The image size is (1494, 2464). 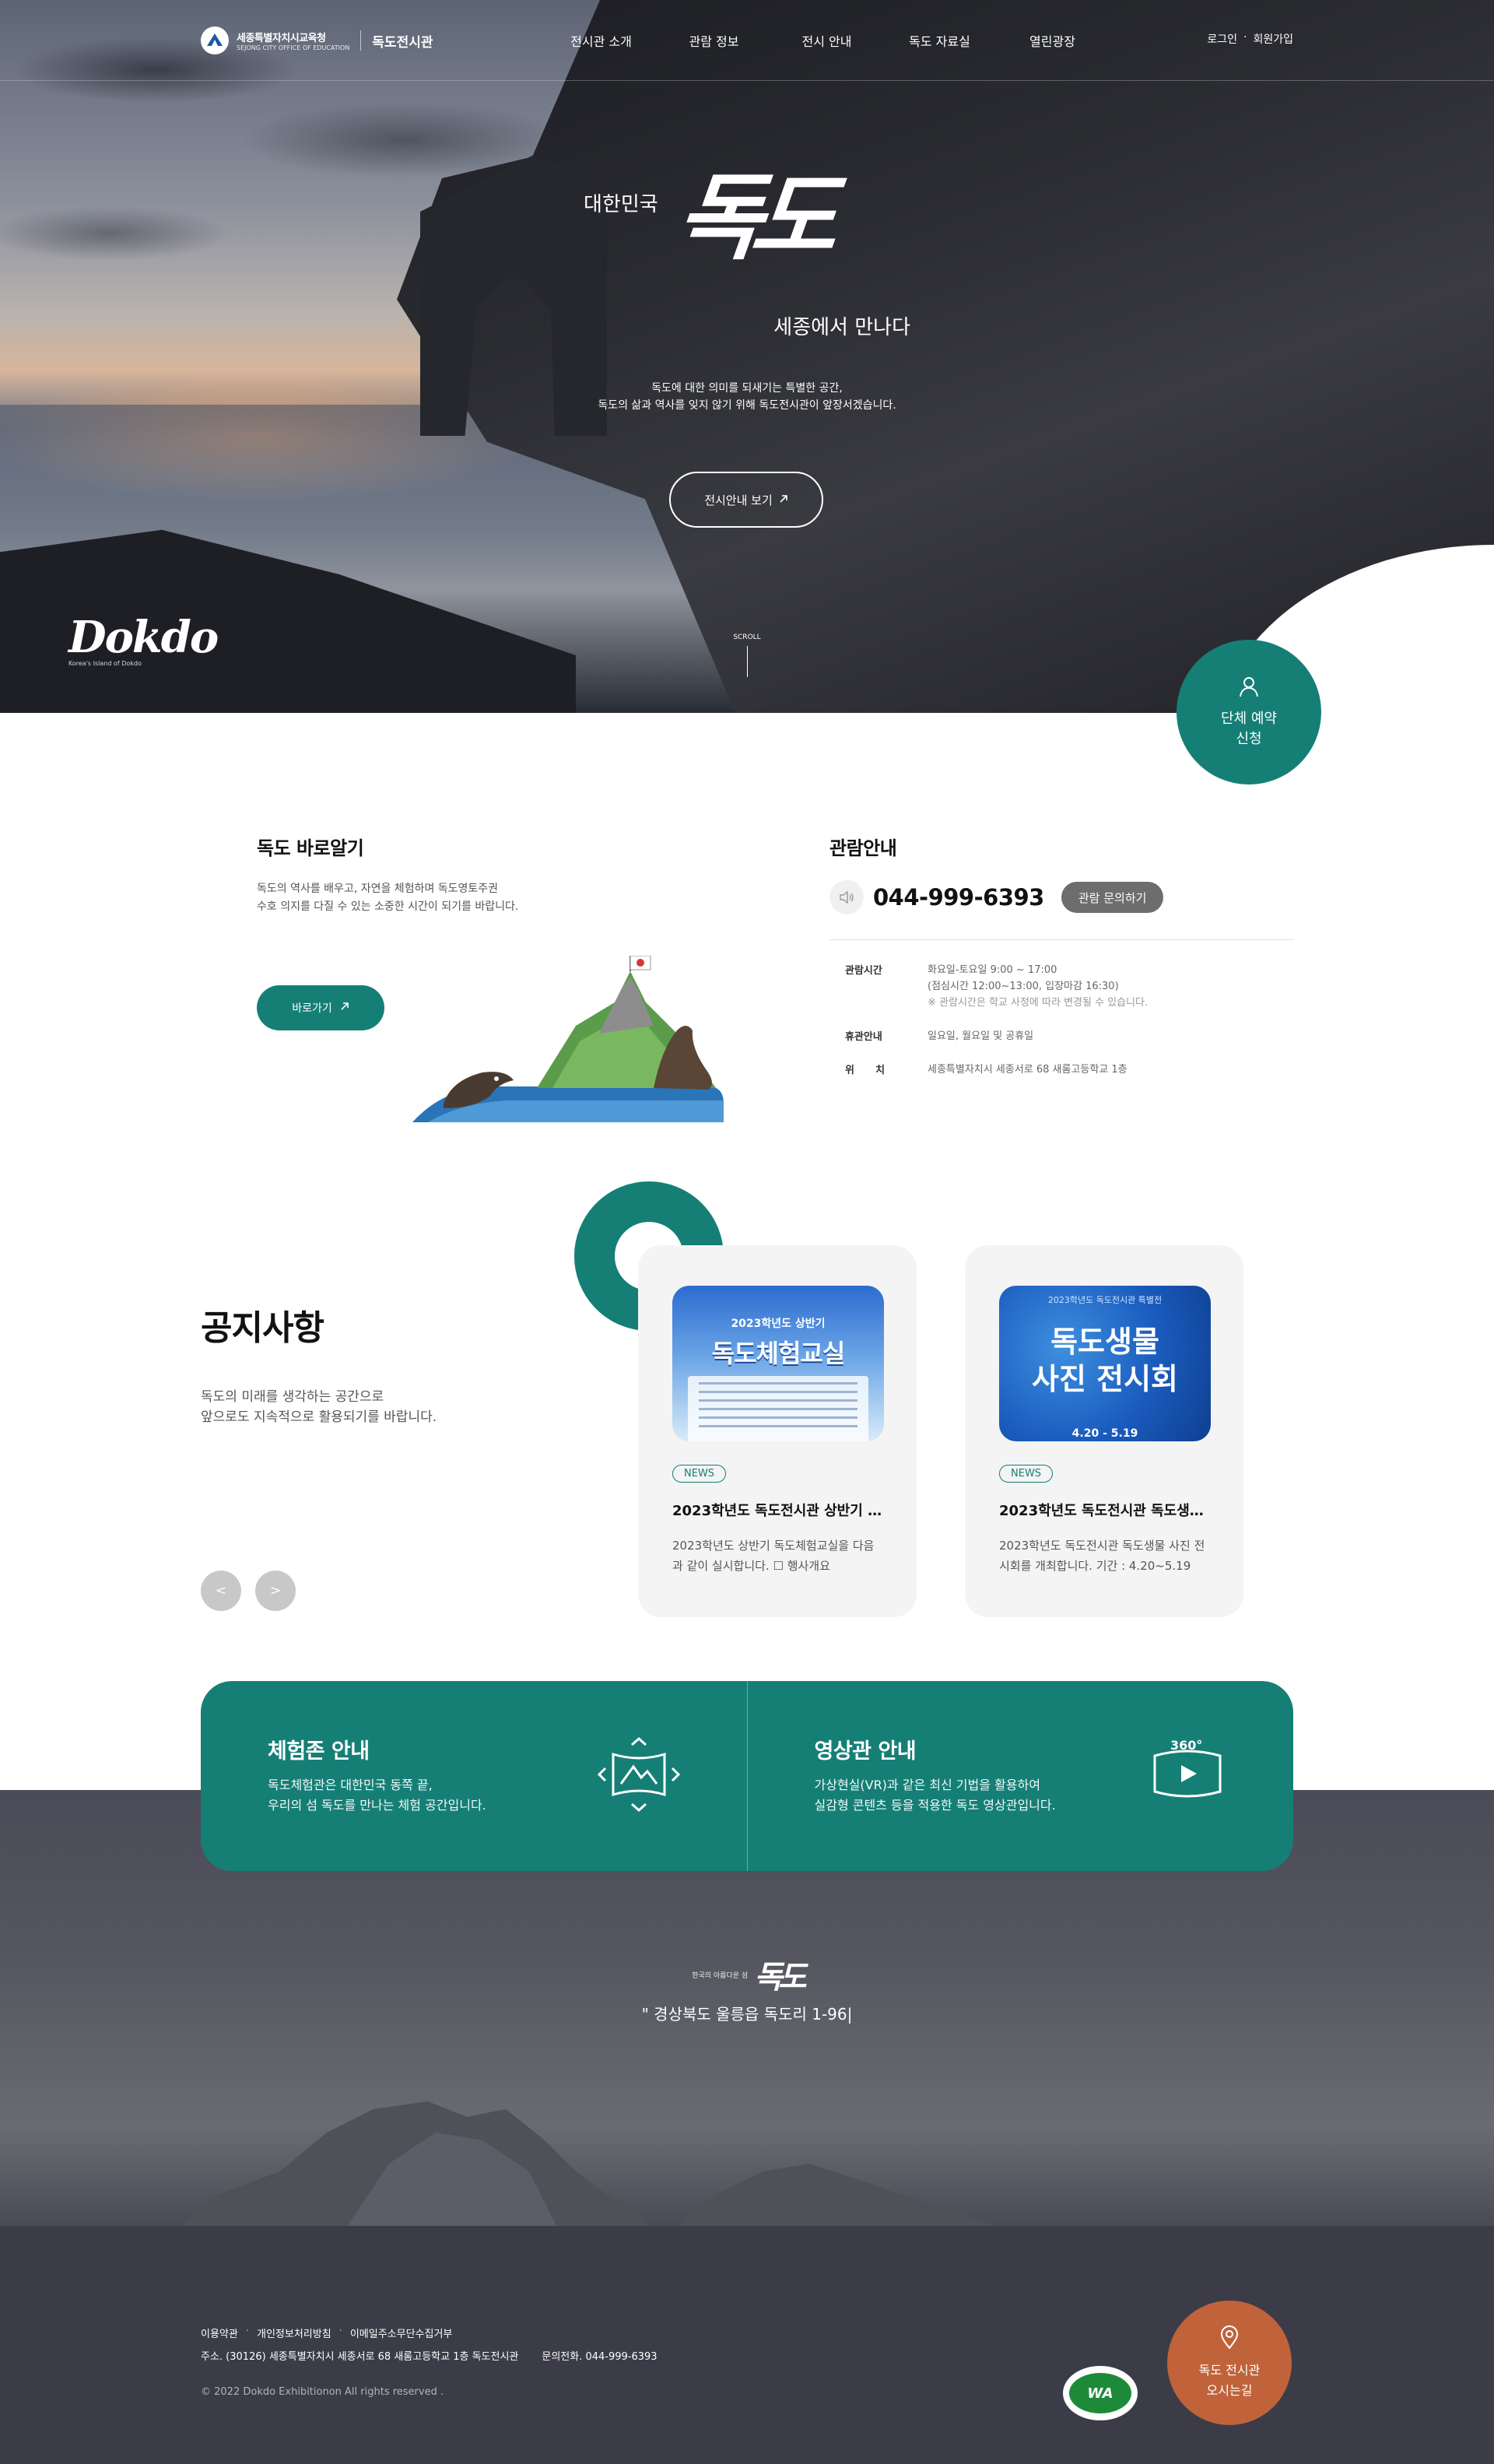 What do you see at coordinates (402, 42) in the screenshot?
I see `site-name: 독도전시관` at bounding box center [402, 42].